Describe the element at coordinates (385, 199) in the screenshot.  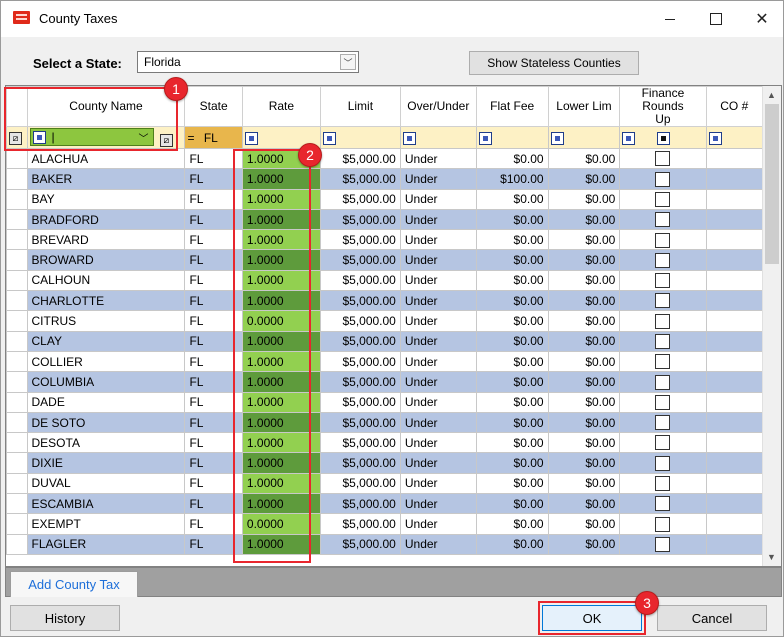
I see `table-row: BAY FL 1.0000 $5,000.00 Under $0.00 $0.00` at that location.